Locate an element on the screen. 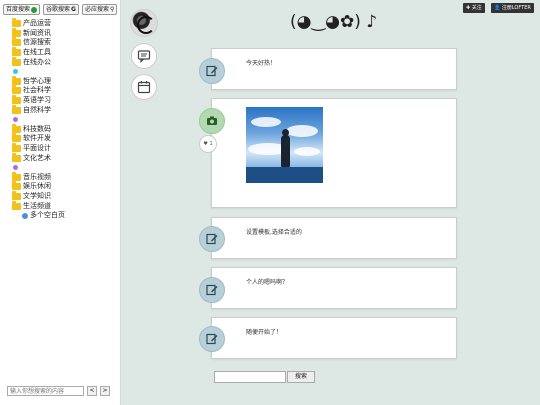 Image resolution: width=540 pixels, height=405 pixels. sidebar-item: 生活频道 is located at coordinates (38, 205).